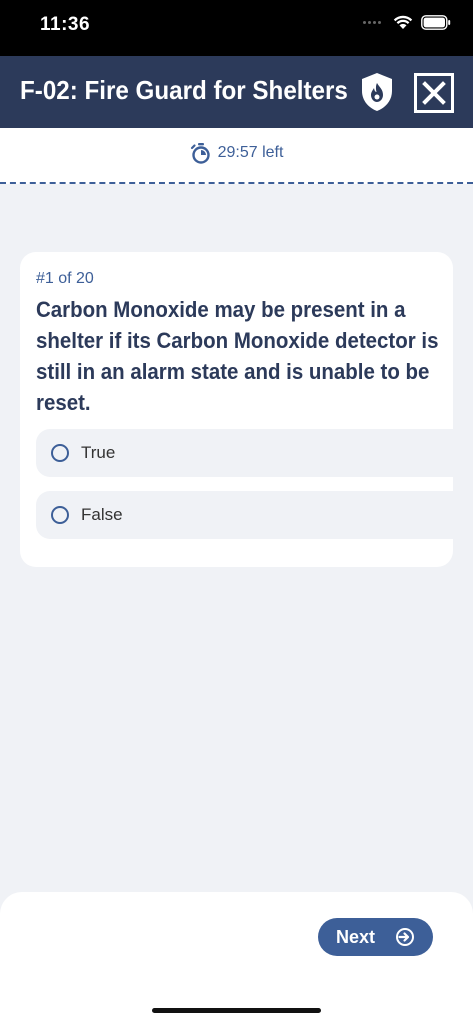  Describe the element at coordinates (102, 514) in the screenshot. I see `answer-option-label: False` at that location.